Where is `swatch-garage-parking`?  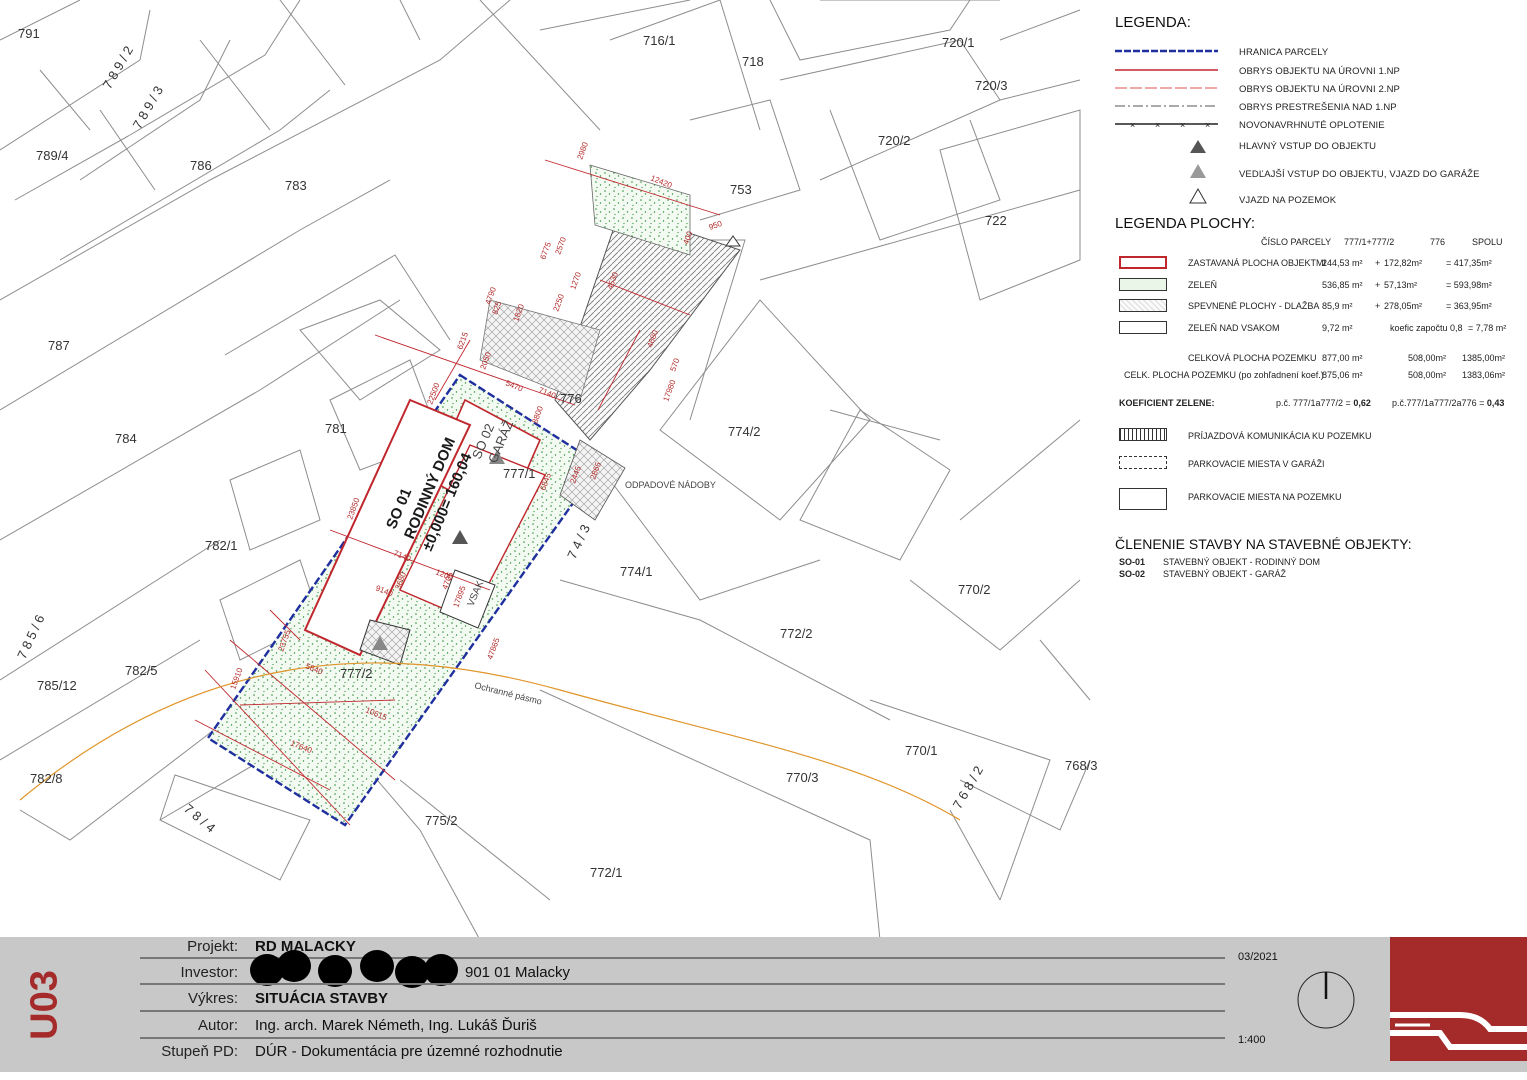
swatch-garage-parking is located at coordinates (1143, 462).